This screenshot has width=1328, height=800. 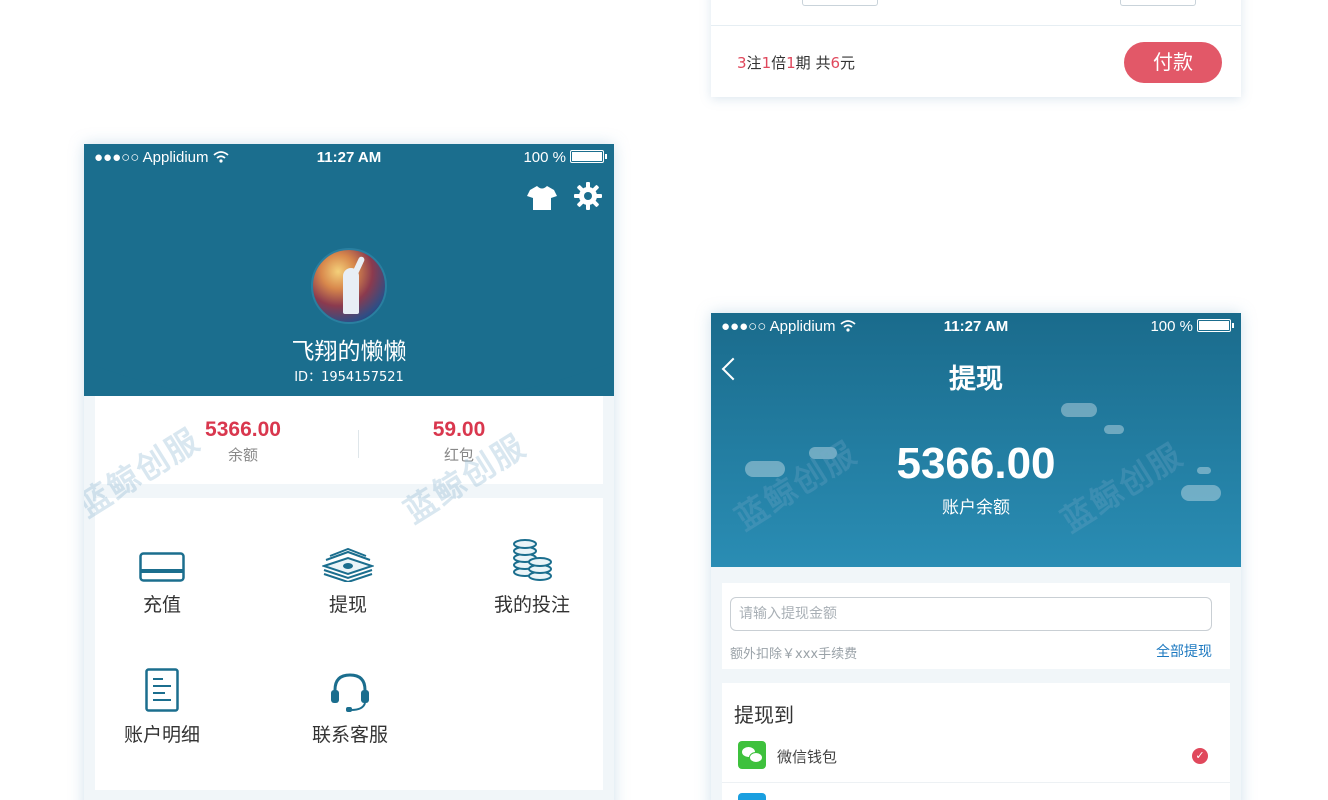 What do you see at coordinates (1173, 62) in the screenshot?
I see `pay-button: 付款` at bounding box center [1173, 62].